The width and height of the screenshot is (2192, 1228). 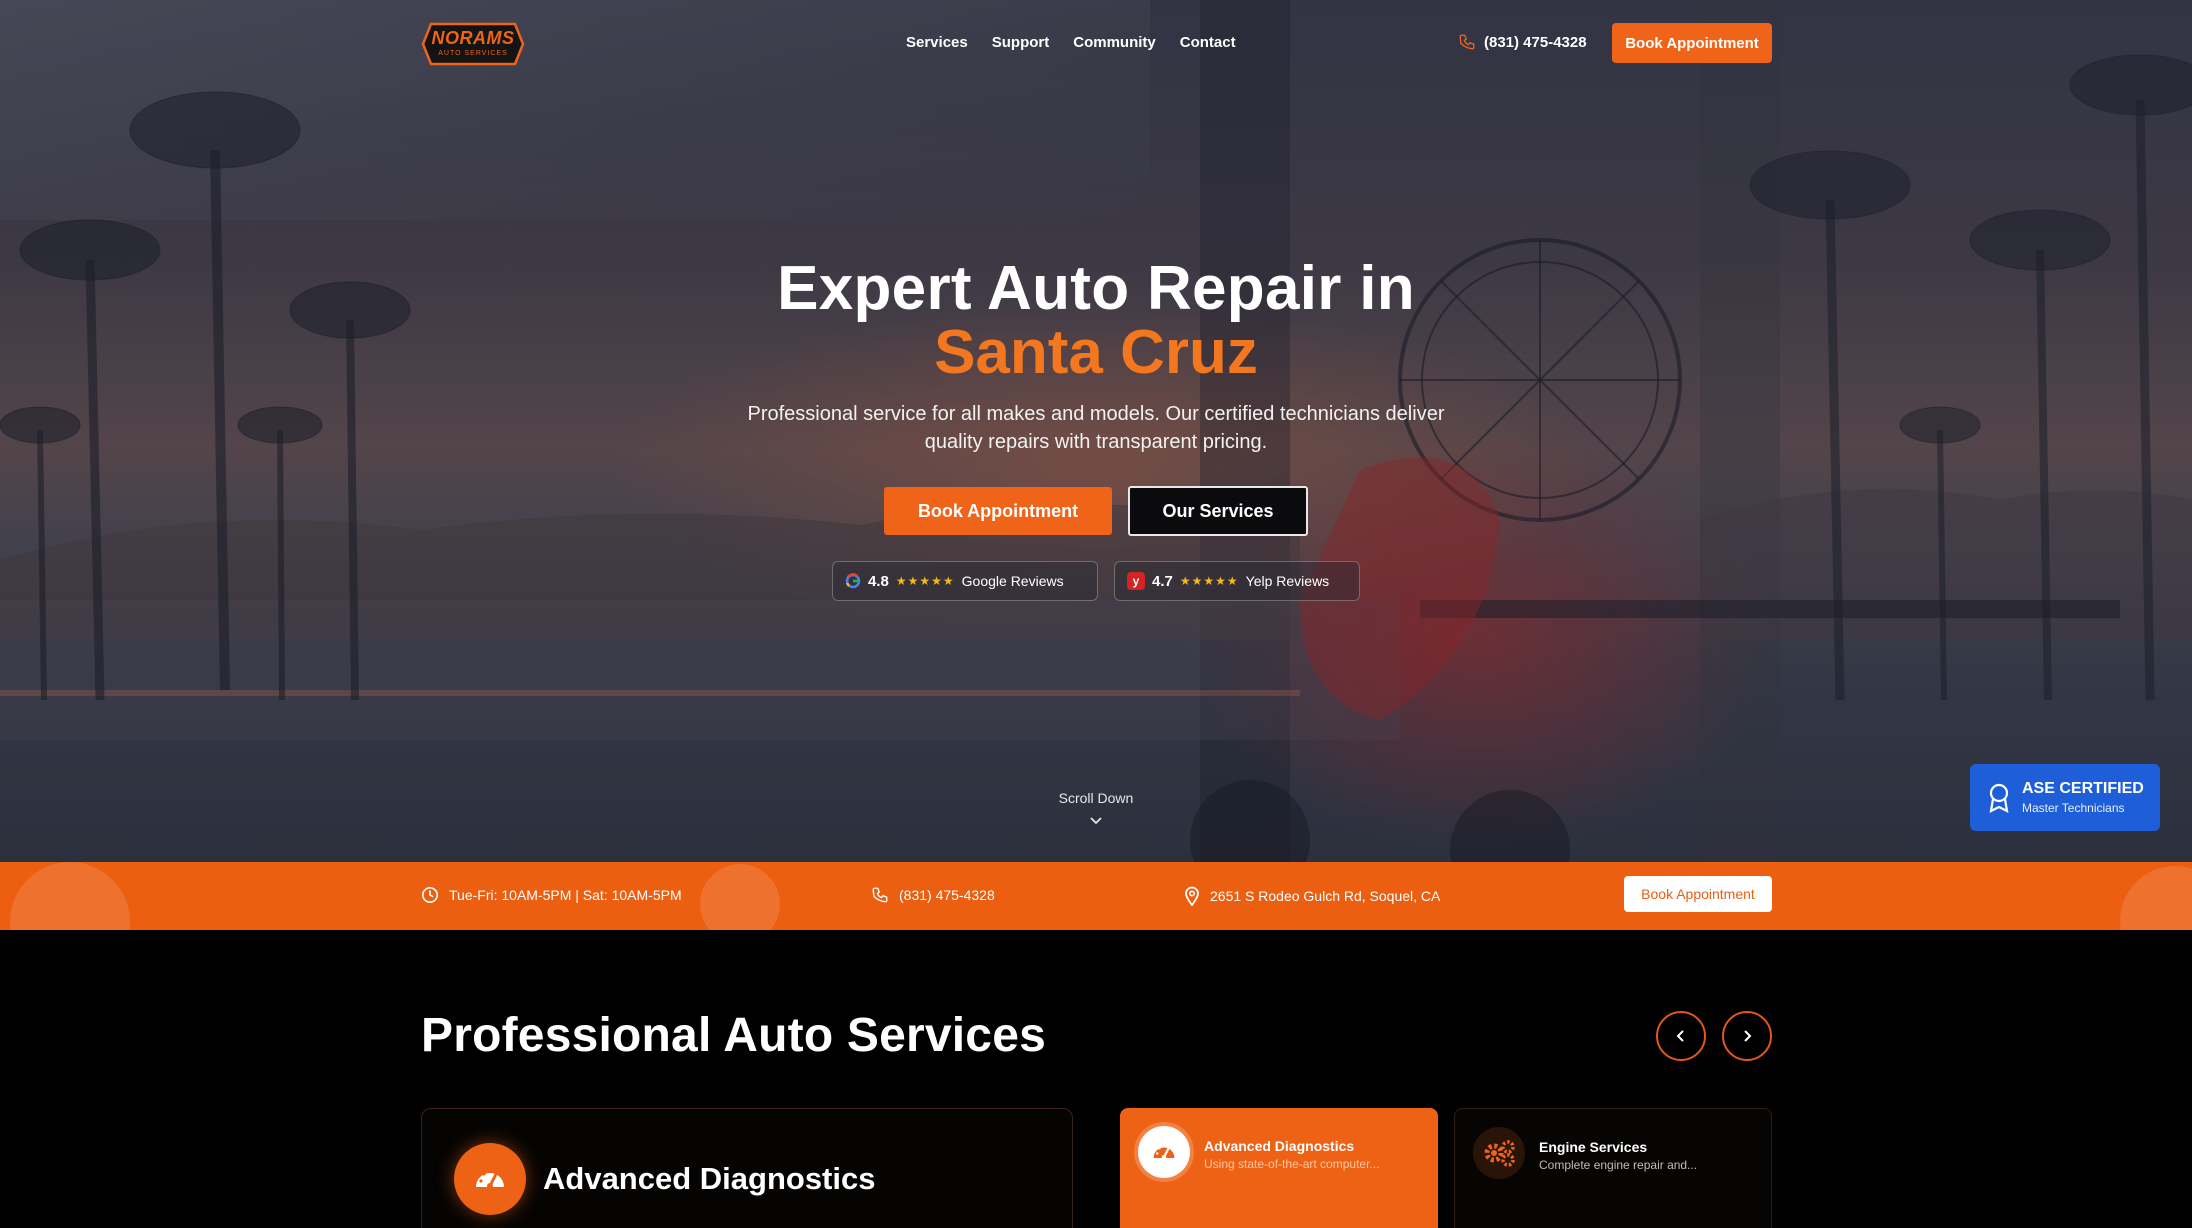 I want to click on chevron-left-icon, so click(x=1680, y=1036).